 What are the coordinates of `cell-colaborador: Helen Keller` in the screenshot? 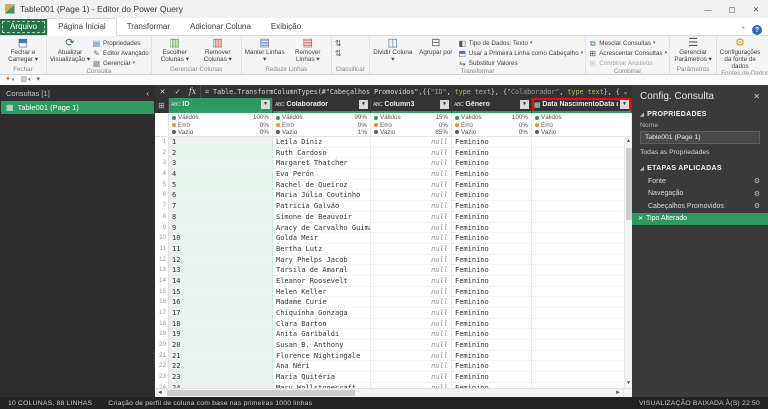 It's located at (322, 292).